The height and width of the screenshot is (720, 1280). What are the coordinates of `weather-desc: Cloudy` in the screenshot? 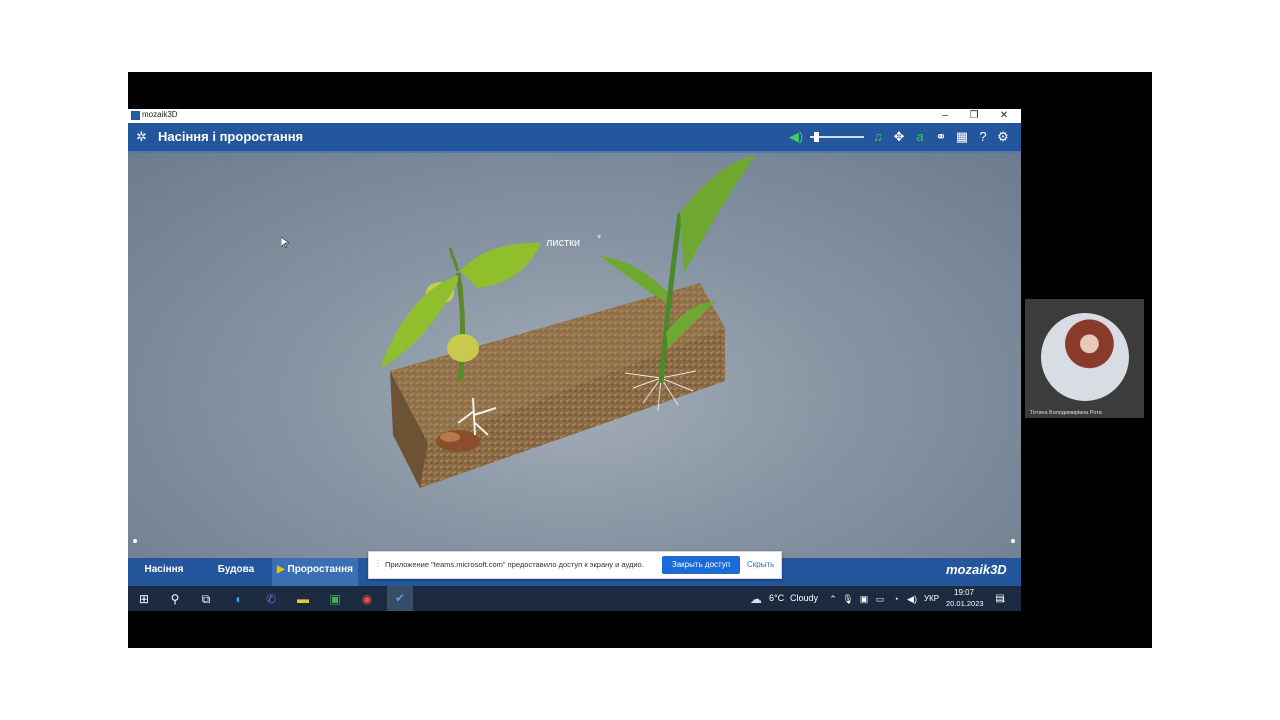 It's located at (804, 598).